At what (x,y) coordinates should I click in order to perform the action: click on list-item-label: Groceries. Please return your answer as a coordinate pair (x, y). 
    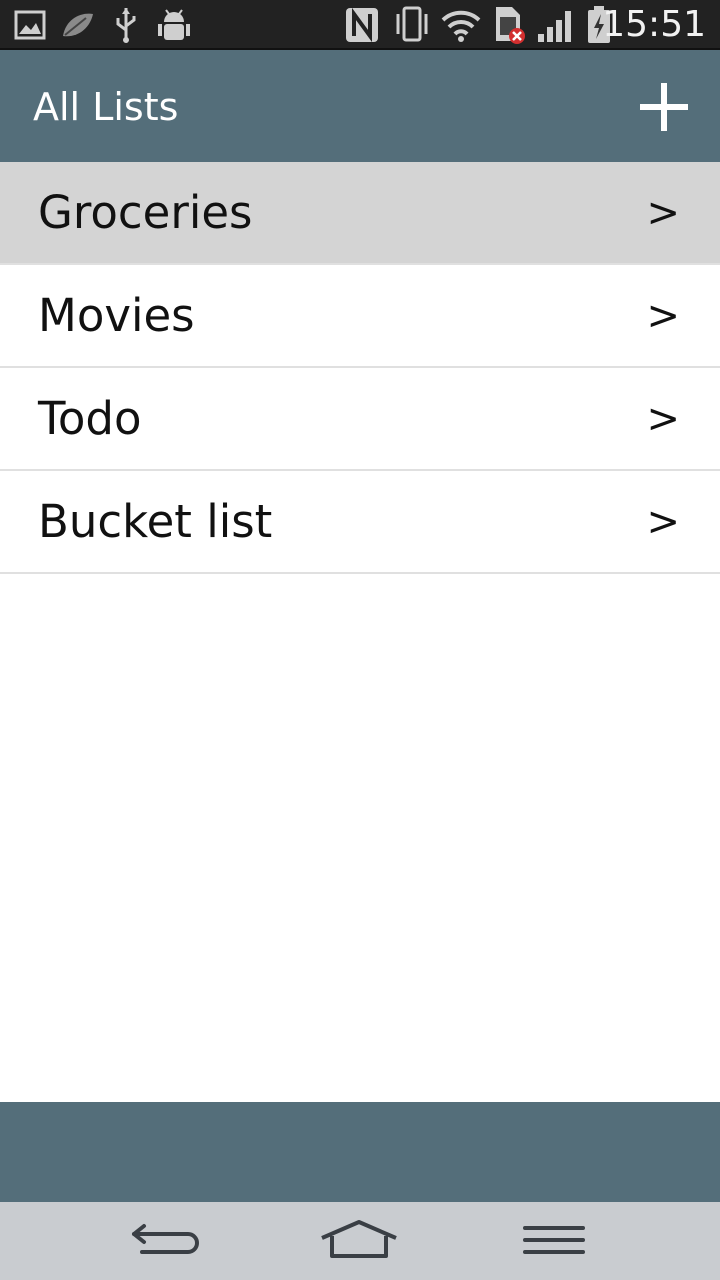
    Looking at the image, I should click on (145, 212).